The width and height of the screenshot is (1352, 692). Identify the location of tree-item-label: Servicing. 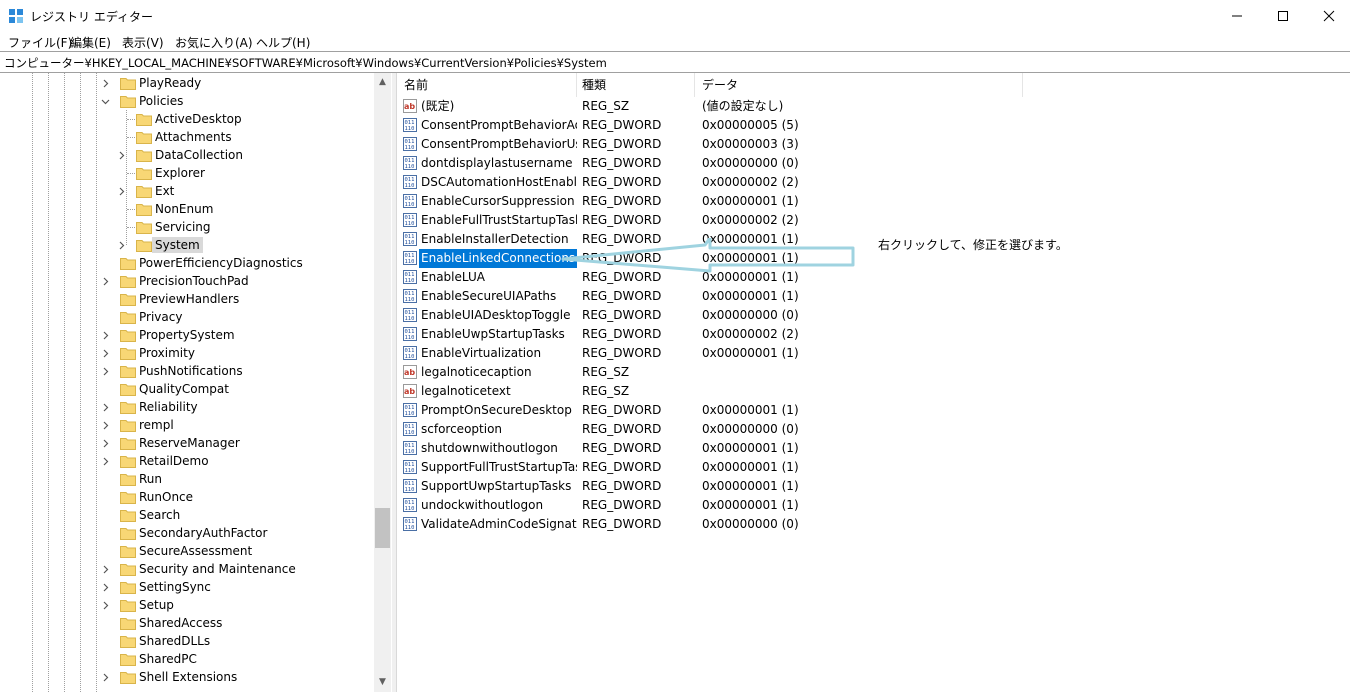
(183, 227).